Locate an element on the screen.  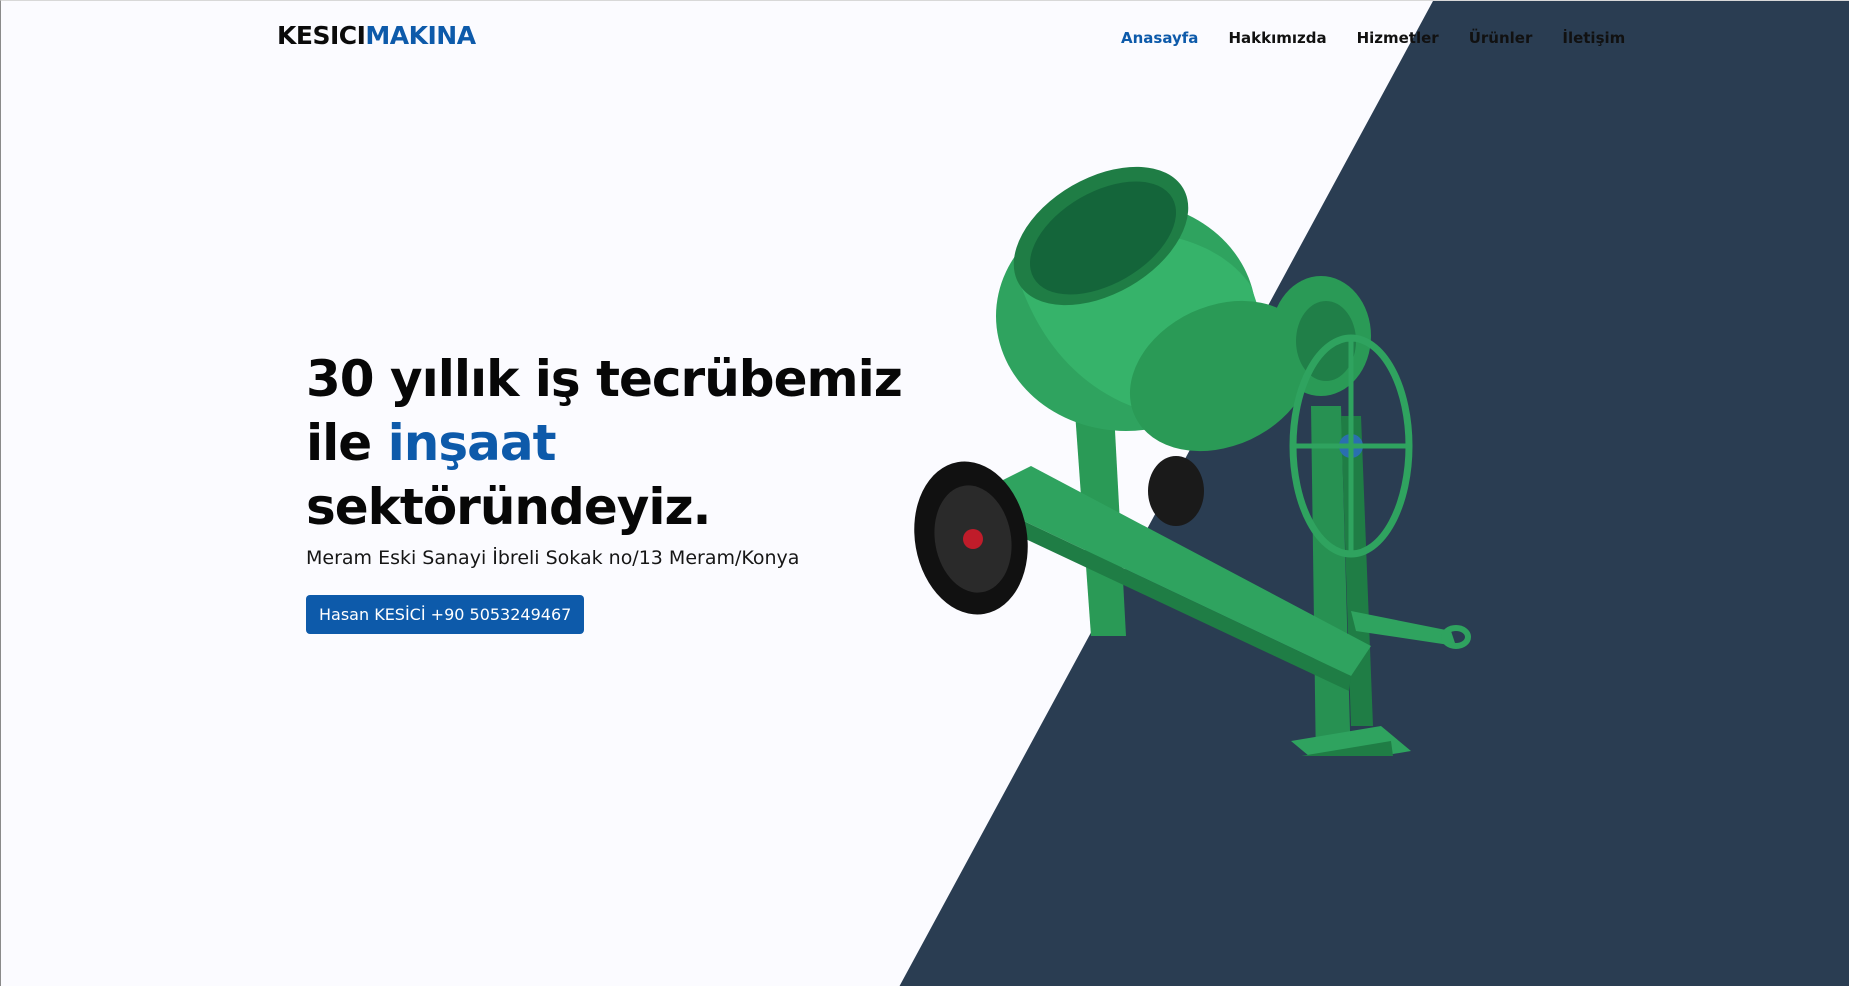
nav-item-hakkimizda: Hakkımızda is located at coordinates (1277, 38).